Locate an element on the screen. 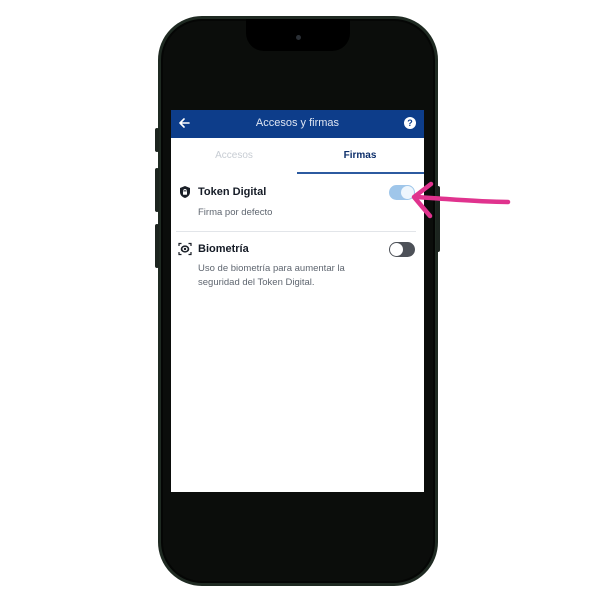 The width and height of the screenshot is (600, 600). phone-notch is located at coordinates (298, 35).